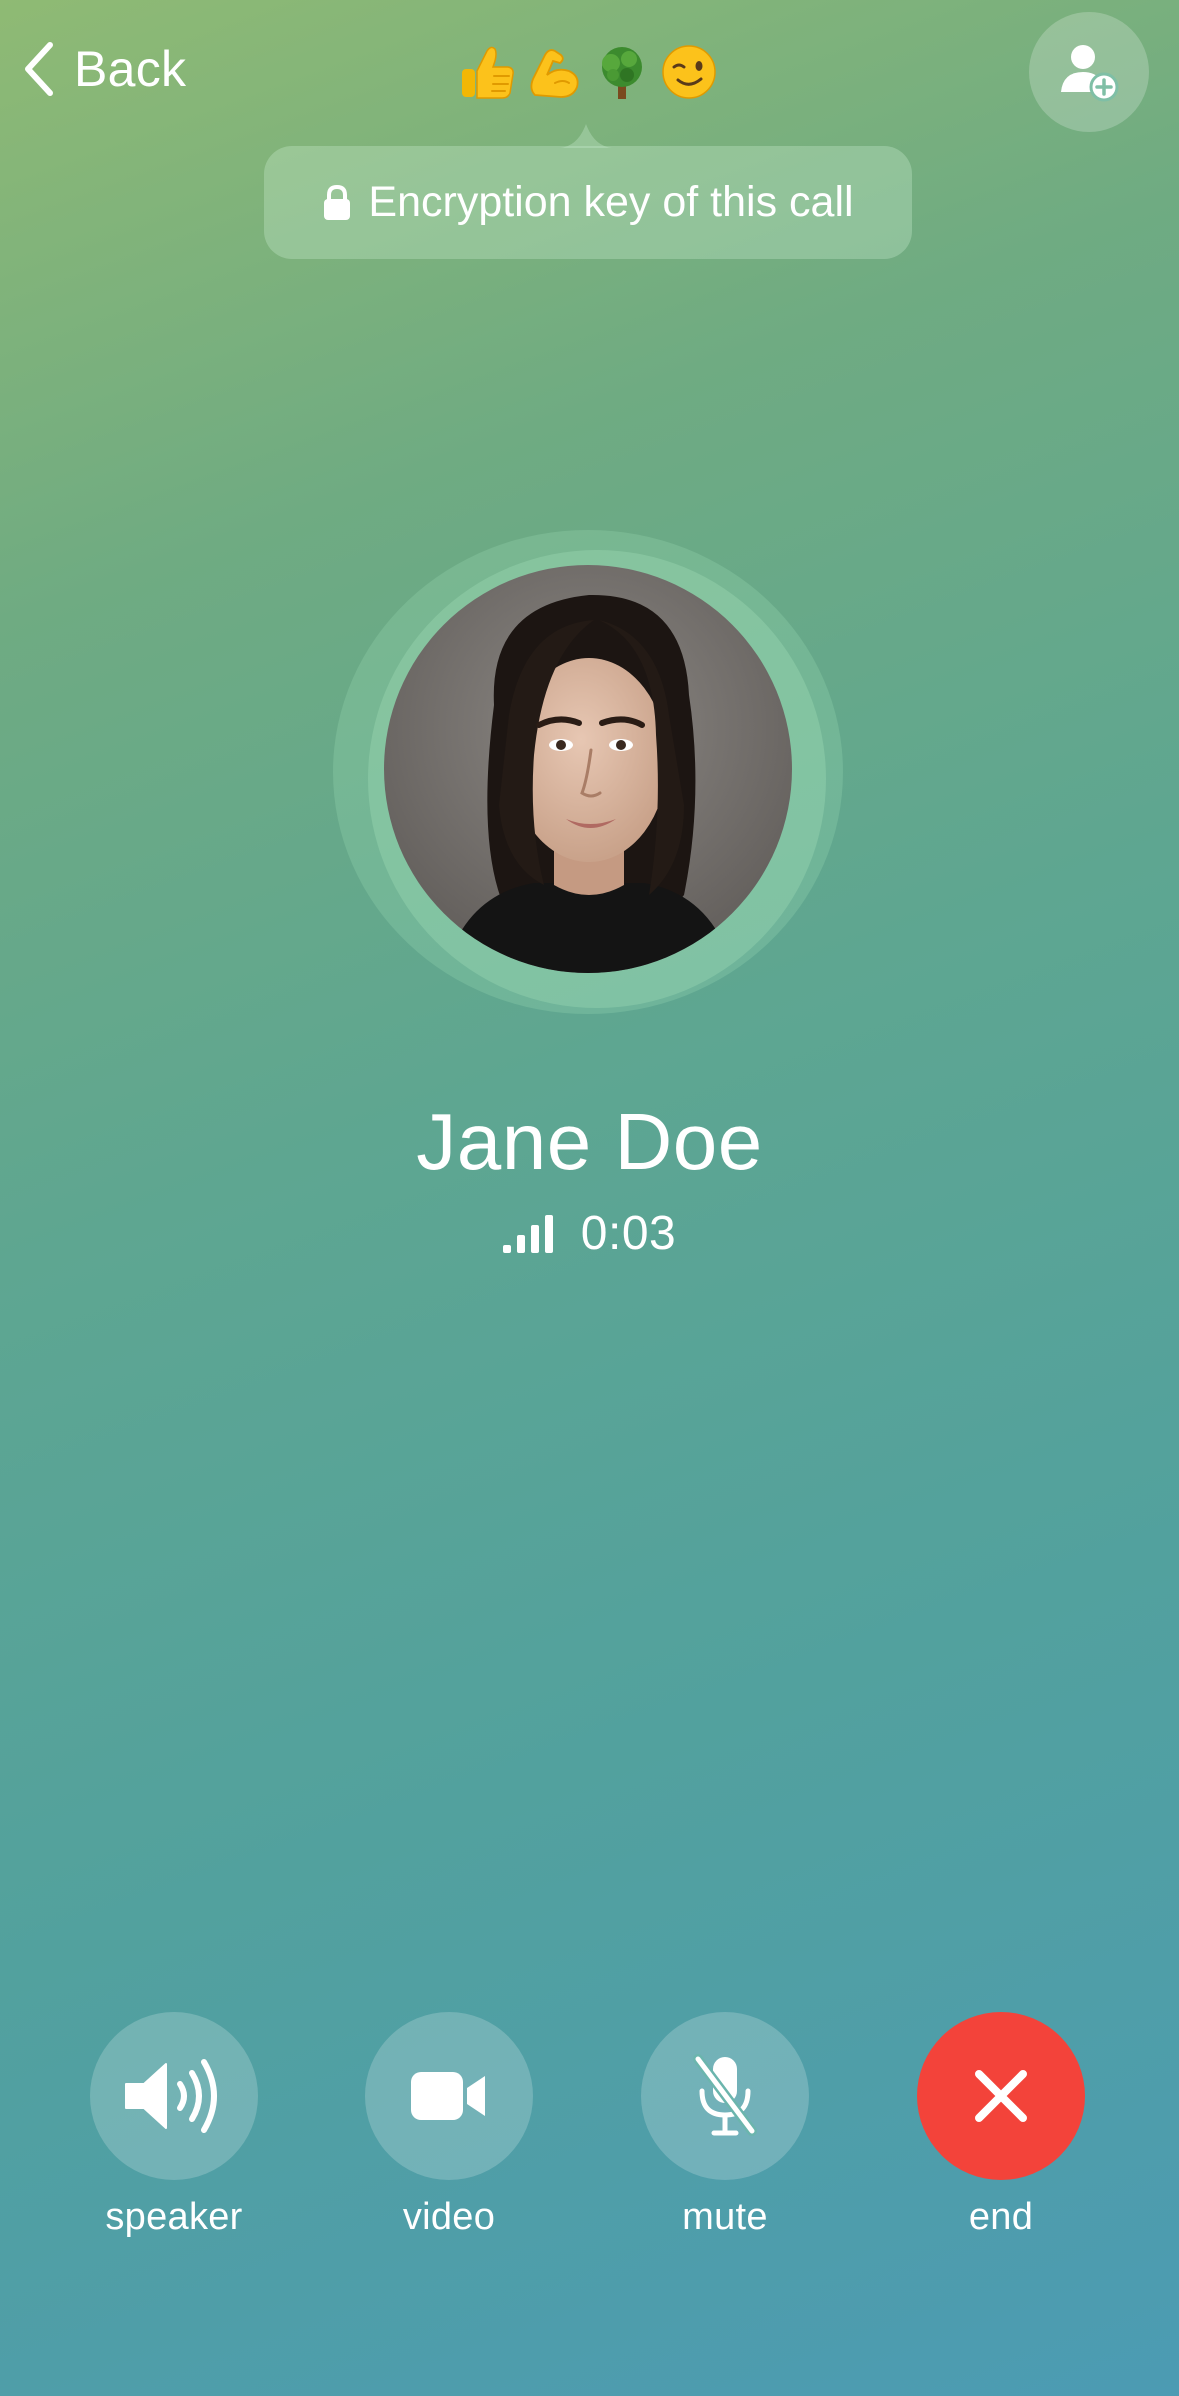 The image size is (1179, 2396). I want to click on caller-avatar, so click(588, 769).